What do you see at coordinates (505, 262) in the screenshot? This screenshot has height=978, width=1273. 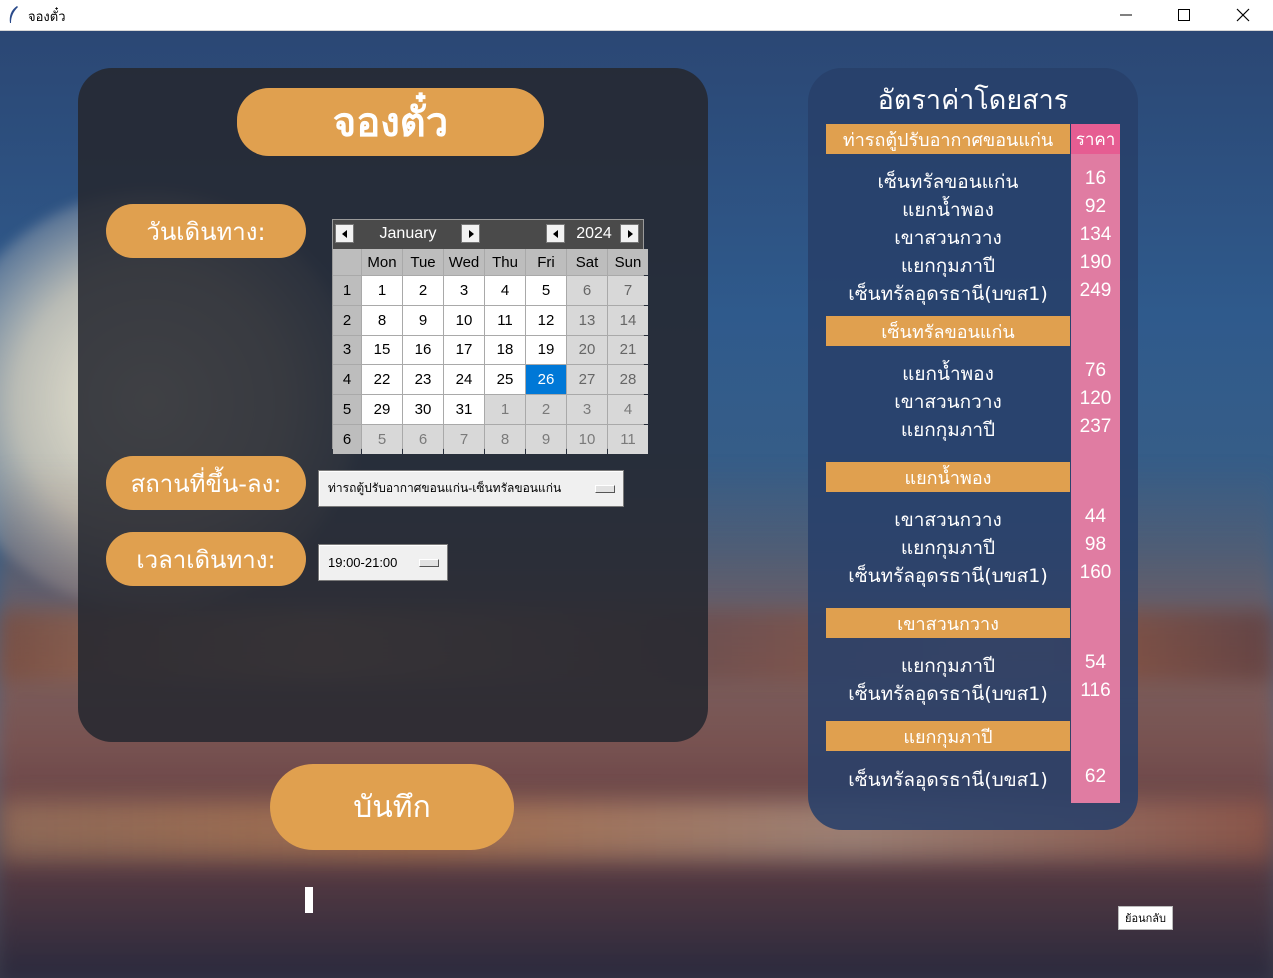 I see `calendar-weekday: Thu` at bounding box center [505, 262].